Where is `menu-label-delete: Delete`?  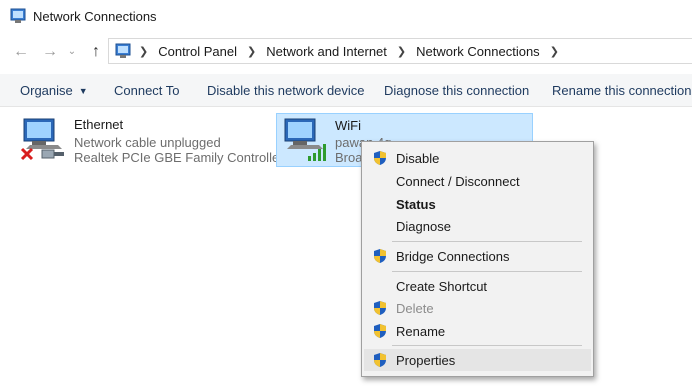
menu-label-delete: Delete is located at coordinates (415, 308).